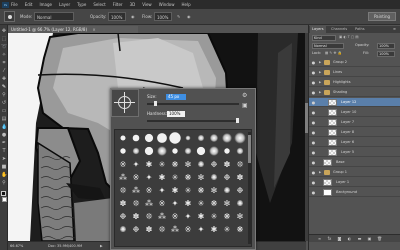 The width and height of the screenshot is (400, 250). What do you see at coordinates (4, 151) in the screenshot?
I see `type-tool-icon: T` at bounding box center [4, 151].